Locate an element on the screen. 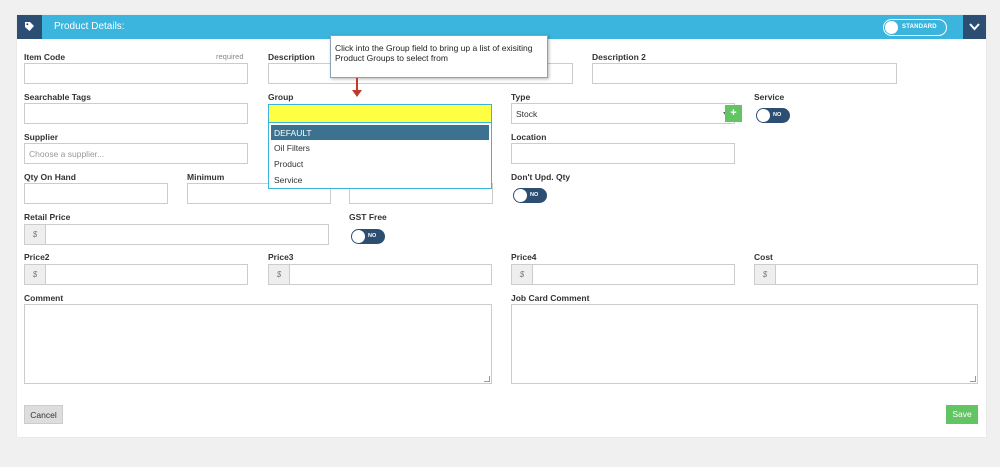 This screenshot has height=467, width=1000. group-input: + is located at coordinates (505, 113).